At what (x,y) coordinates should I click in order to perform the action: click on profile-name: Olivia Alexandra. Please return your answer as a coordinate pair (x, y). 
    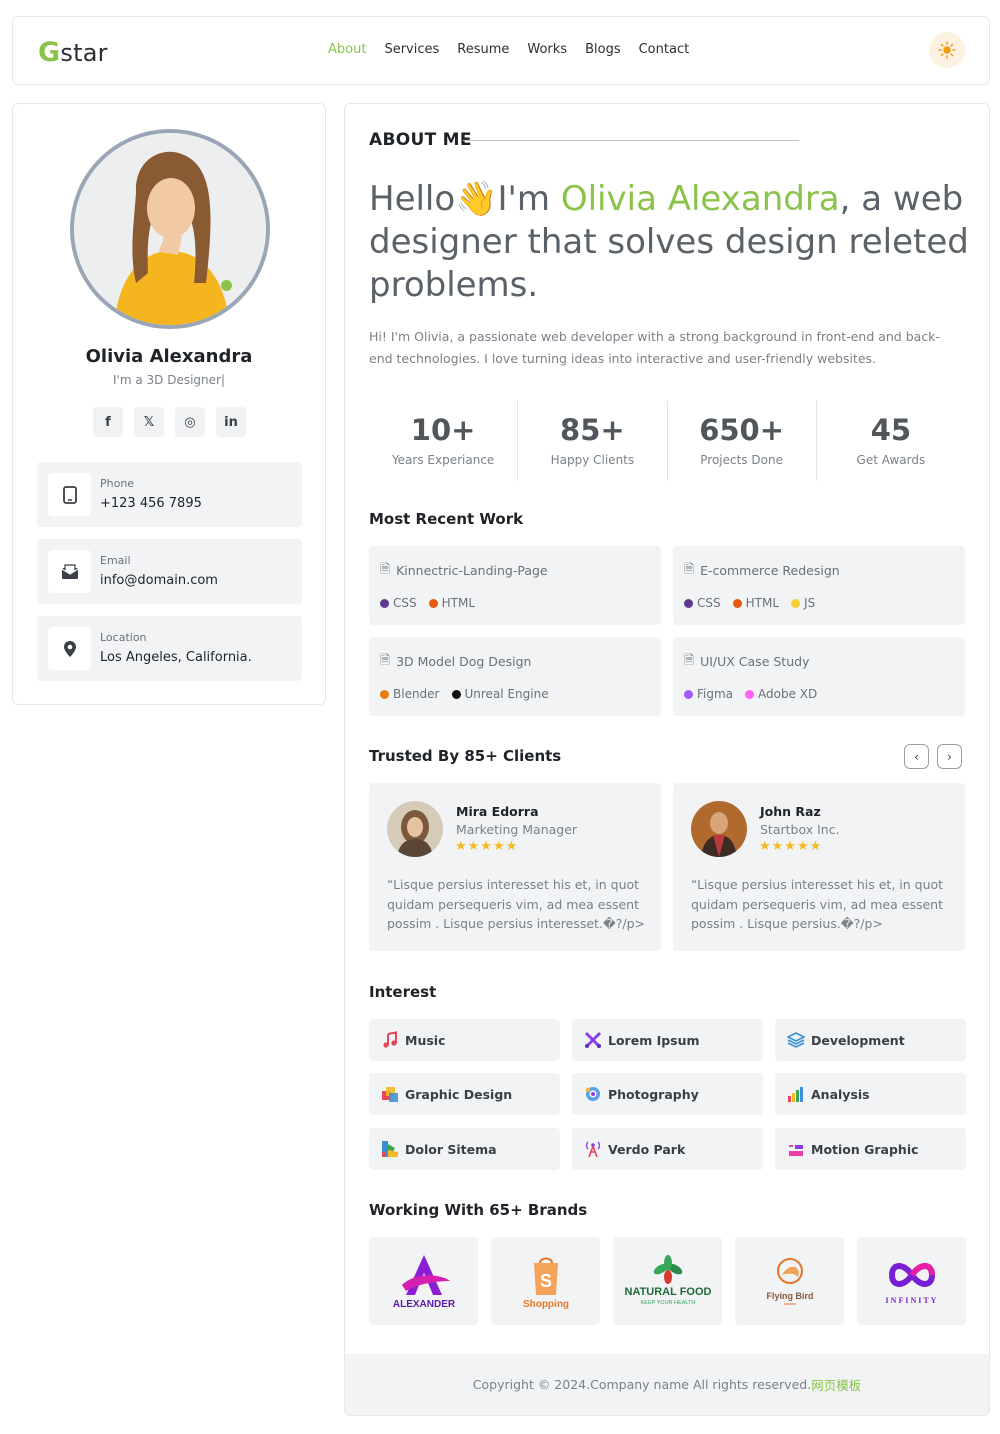
    Looking at the image, I should click on (169, 356).